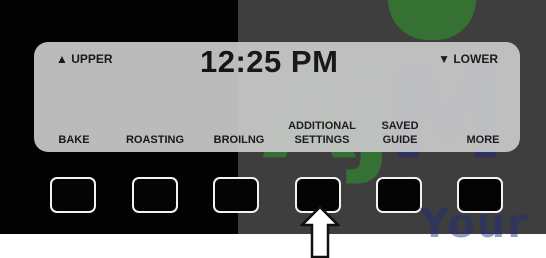 This screenshot has width=546, height=258. I want to click on menu-item-bake: BAKE, so click(74, 140).